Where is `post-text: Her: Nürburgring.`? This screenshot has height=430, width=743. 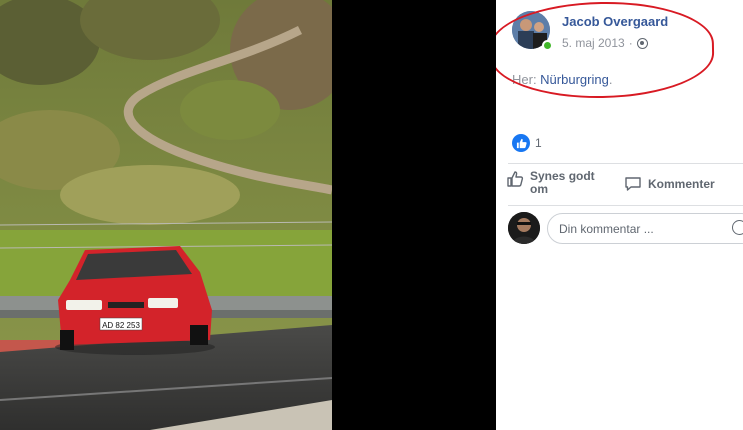
post-text: Her: Nürburgring. is located at coordinates (562, 79).